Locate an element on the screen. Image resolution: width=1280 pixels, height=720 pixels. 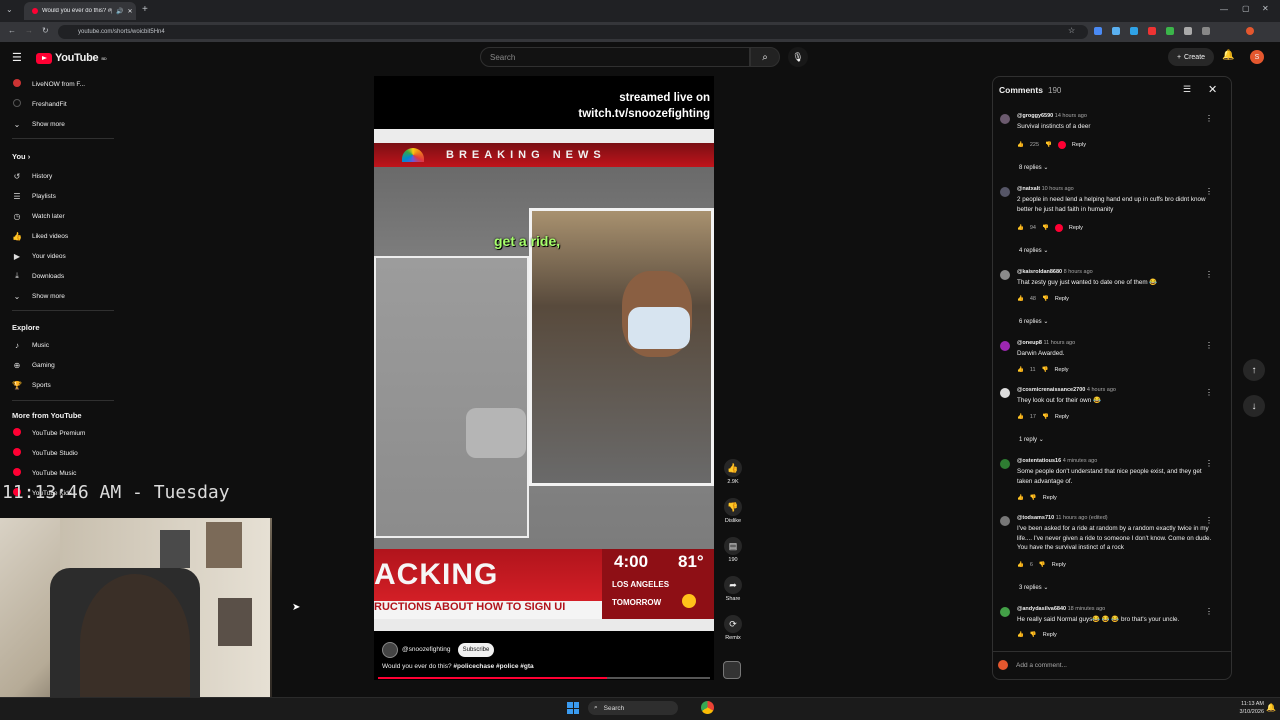
speaker-icon: 🔊 is located at coordinates (119, 11).